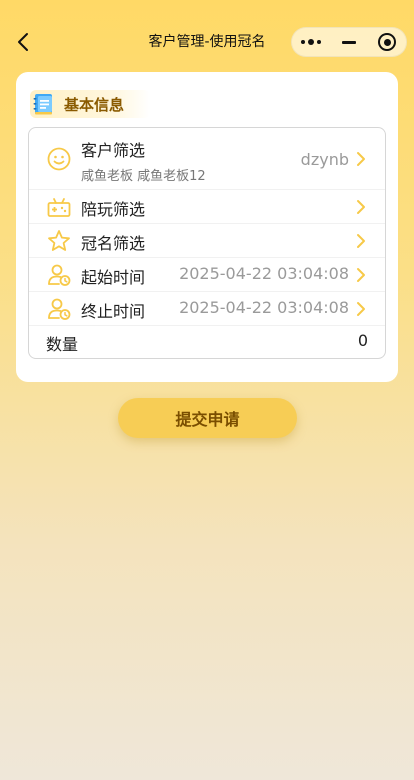 The width and height of the screenshot is (414, 780). Describe the element at coordinates (94, 104) in the screenshot. I see `section-title: 基本信息` at that location.